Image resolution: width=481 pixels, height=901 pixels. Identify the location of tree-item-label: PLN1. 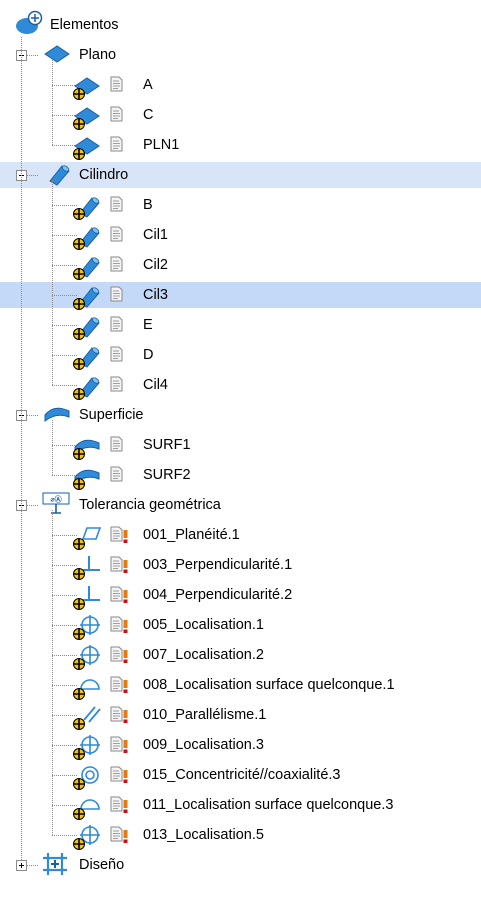
(161, 145).